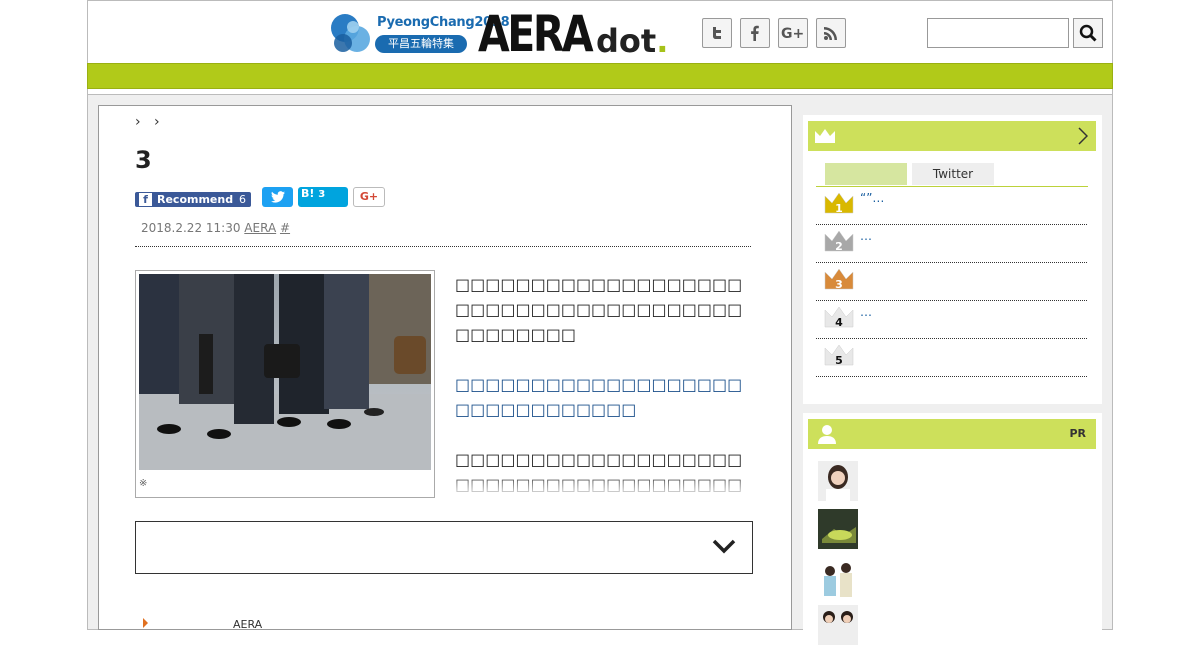 This screenshot has height=645, width=1200. Describe the element at coordinates (951, 358) in the screenshot. I see `ranking-item: 5` at that location.